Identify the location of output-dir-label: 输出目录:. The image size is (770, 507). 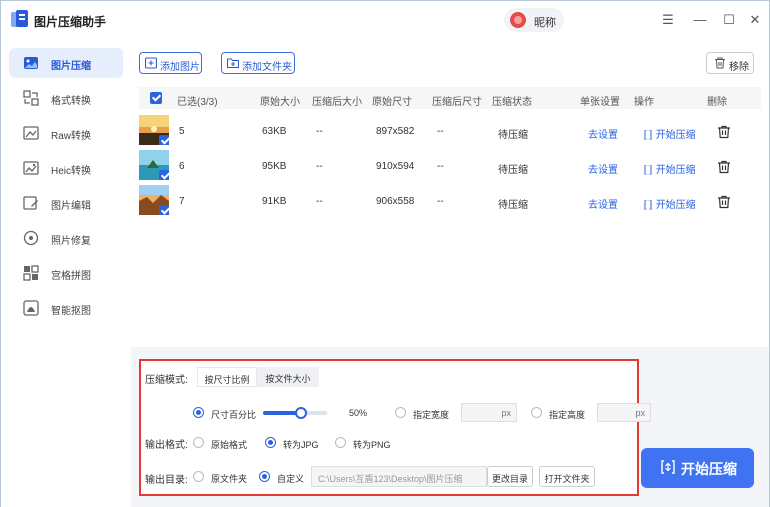
(166, 480).